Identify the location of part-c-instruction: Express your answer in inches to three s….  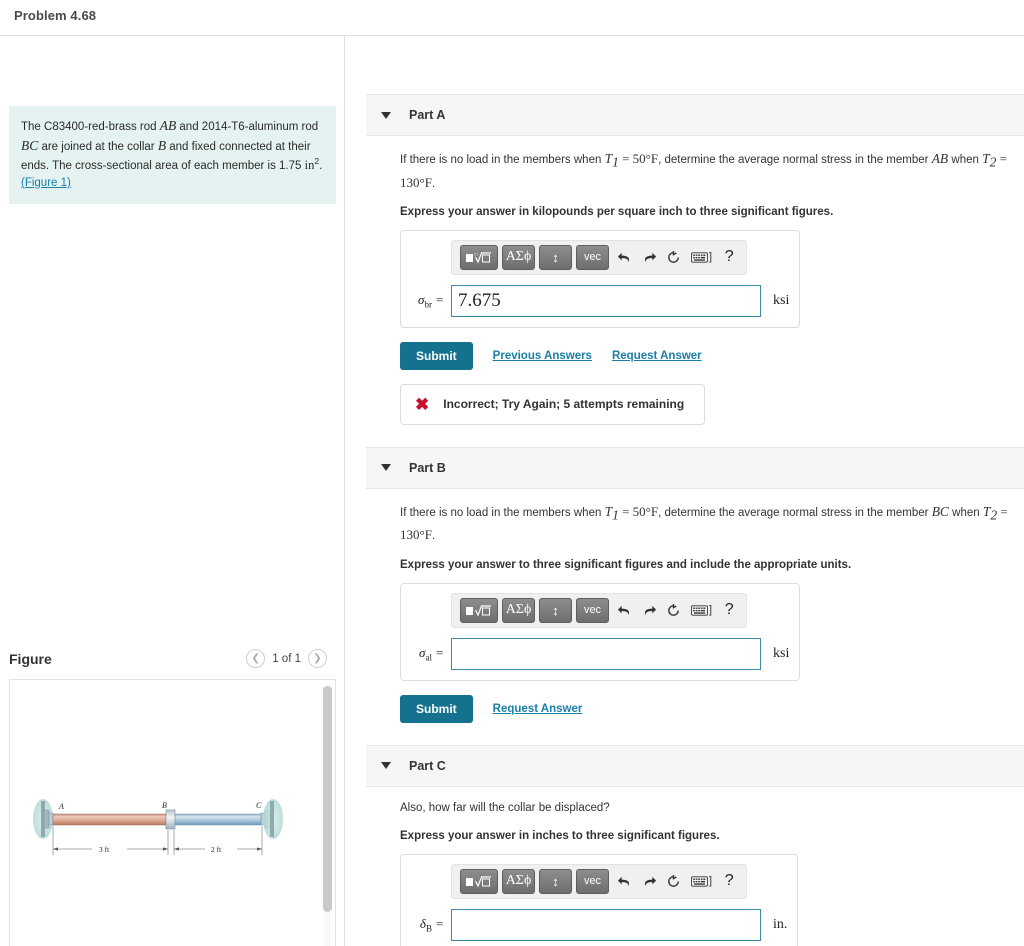
(560, 835).